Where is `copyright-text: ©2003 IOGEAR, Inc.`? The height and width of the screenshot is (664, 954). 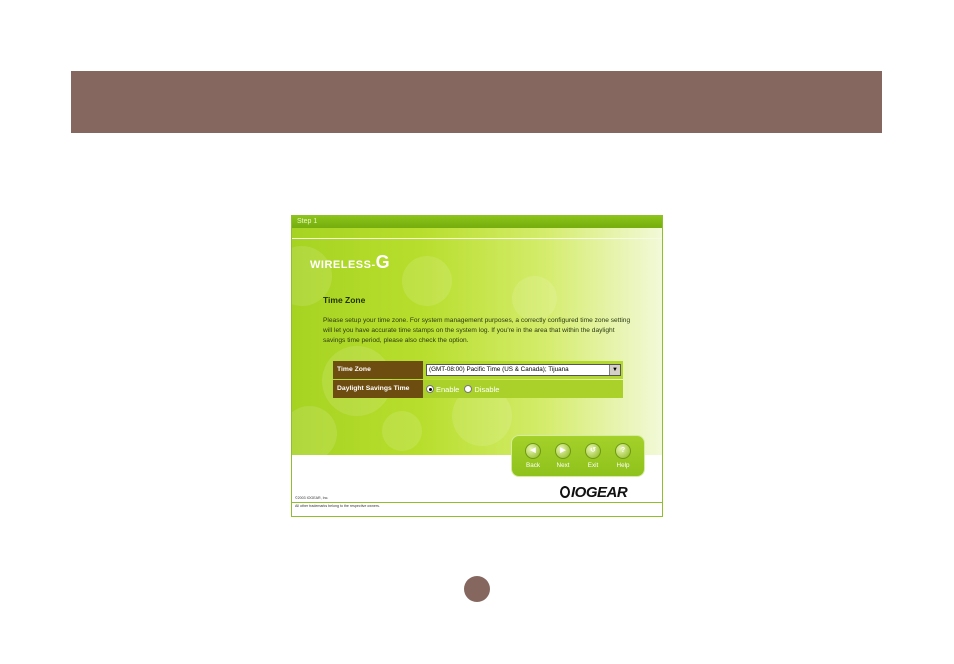 copyright-text: ©2003 IOGEAR, Inc. is located at coordinates (312, 498).